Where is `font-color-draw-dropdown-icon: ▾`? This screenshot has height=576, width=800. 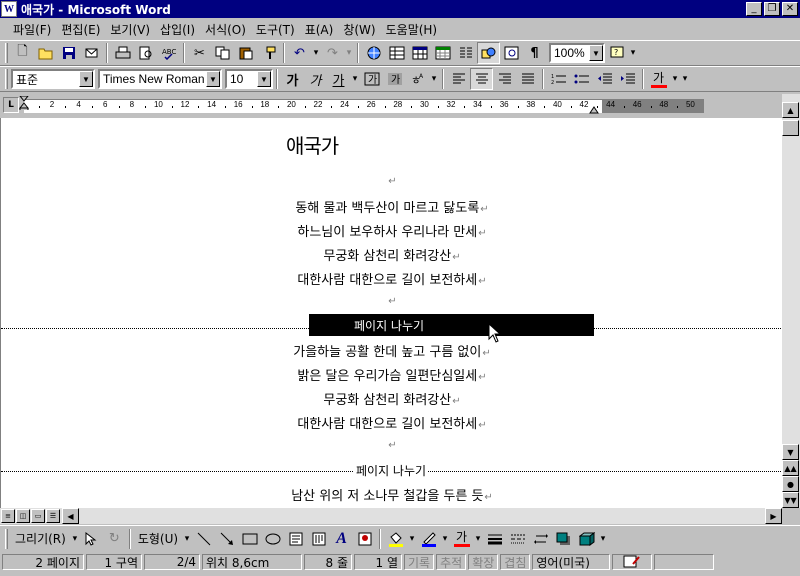
font-color-draw-dropdown-icon: ▾ is located at coordinates (478, 539).